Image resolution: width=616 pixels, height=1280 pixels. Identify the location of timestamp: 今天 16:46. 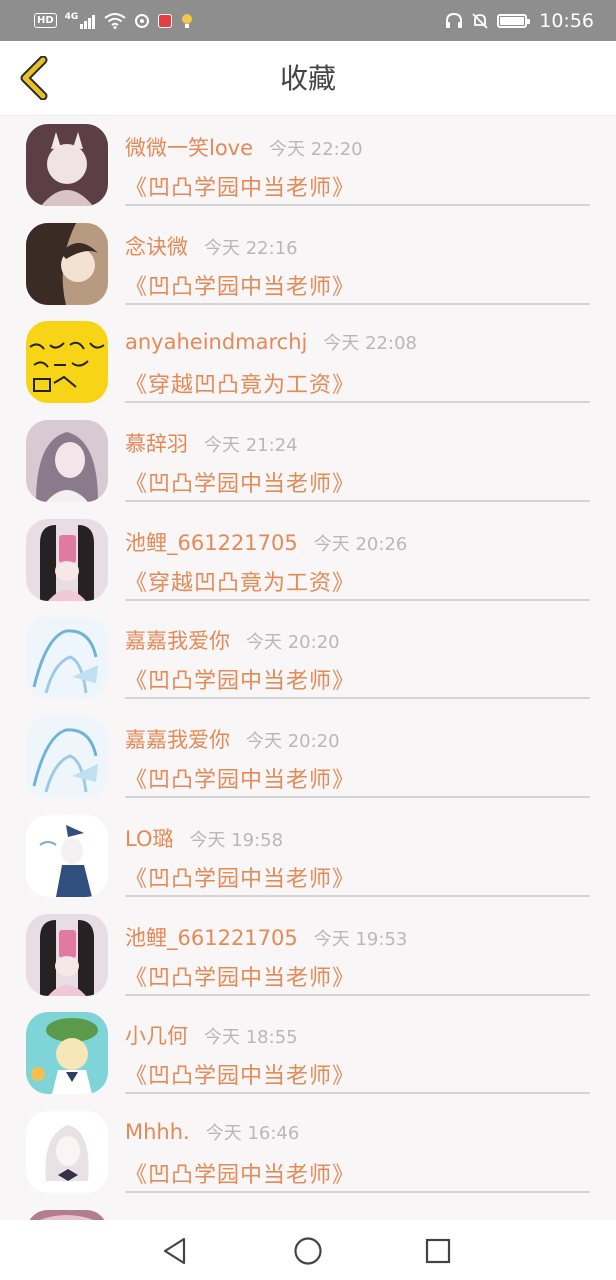
(252, 1133).